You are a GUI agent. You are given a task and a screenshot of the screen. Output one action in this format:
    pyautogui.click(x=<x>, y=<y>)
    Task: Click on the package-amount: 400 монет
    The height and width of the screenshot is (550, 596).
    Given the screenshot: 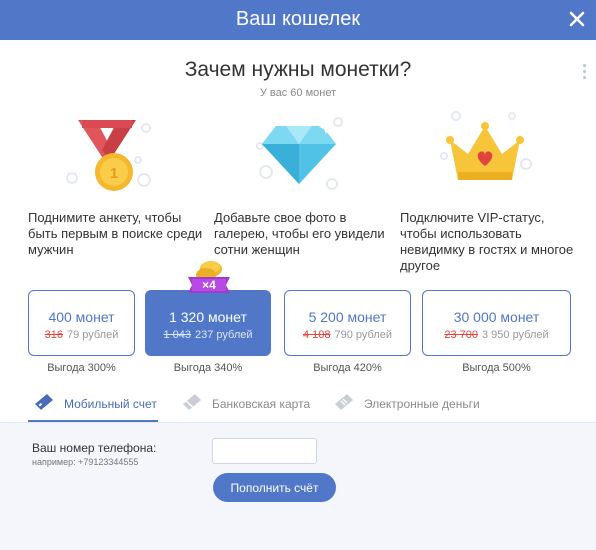 What is the action you would take?
    pyautogui.click(x=81, y=317)
    